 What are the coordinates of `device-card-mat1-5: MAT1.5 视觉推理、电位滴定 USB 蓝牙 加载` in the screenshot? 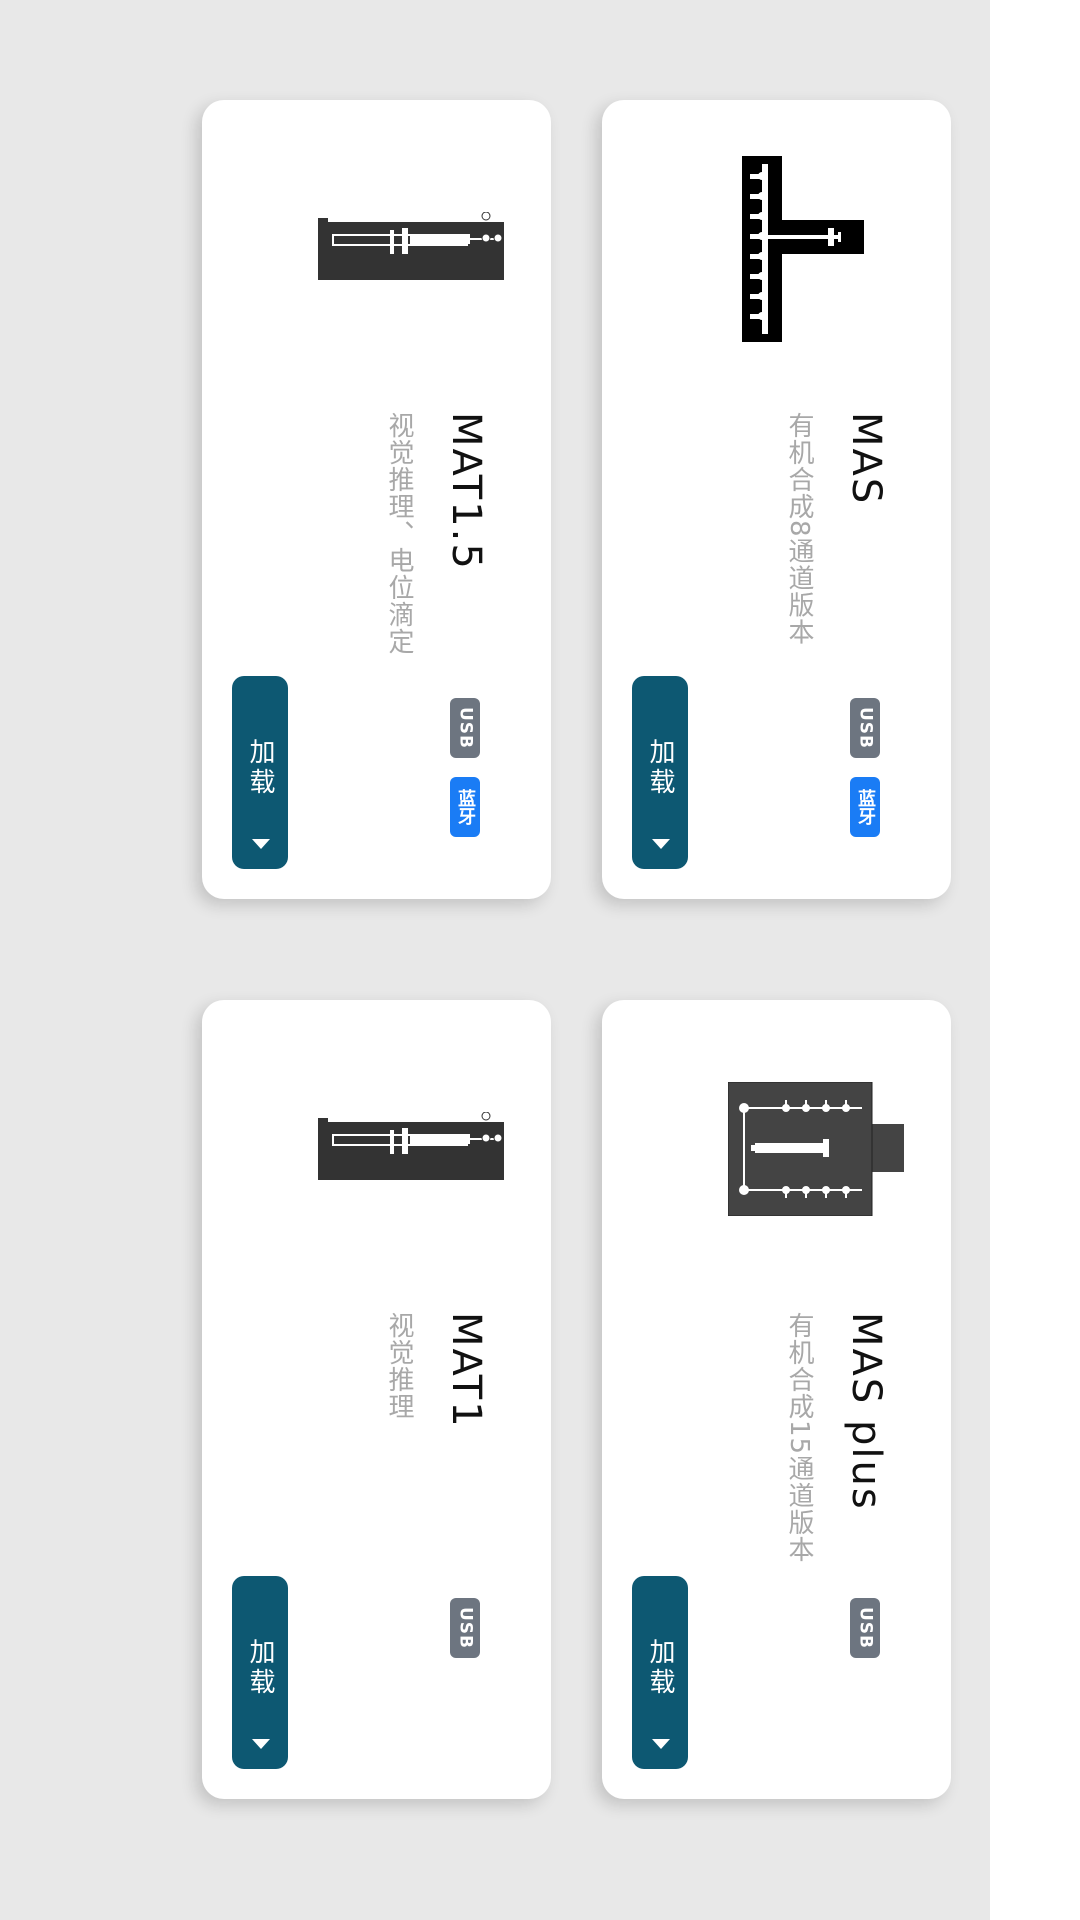 It's located at (376, 499).